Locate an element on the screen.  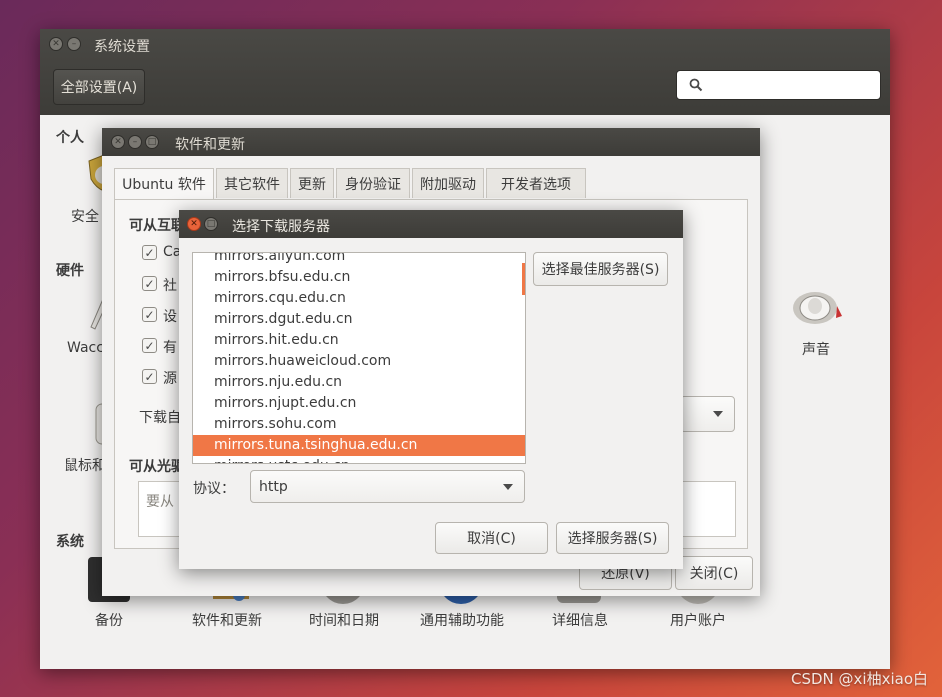
checkbox-community: ✓ is located at coordinates (149, 283).